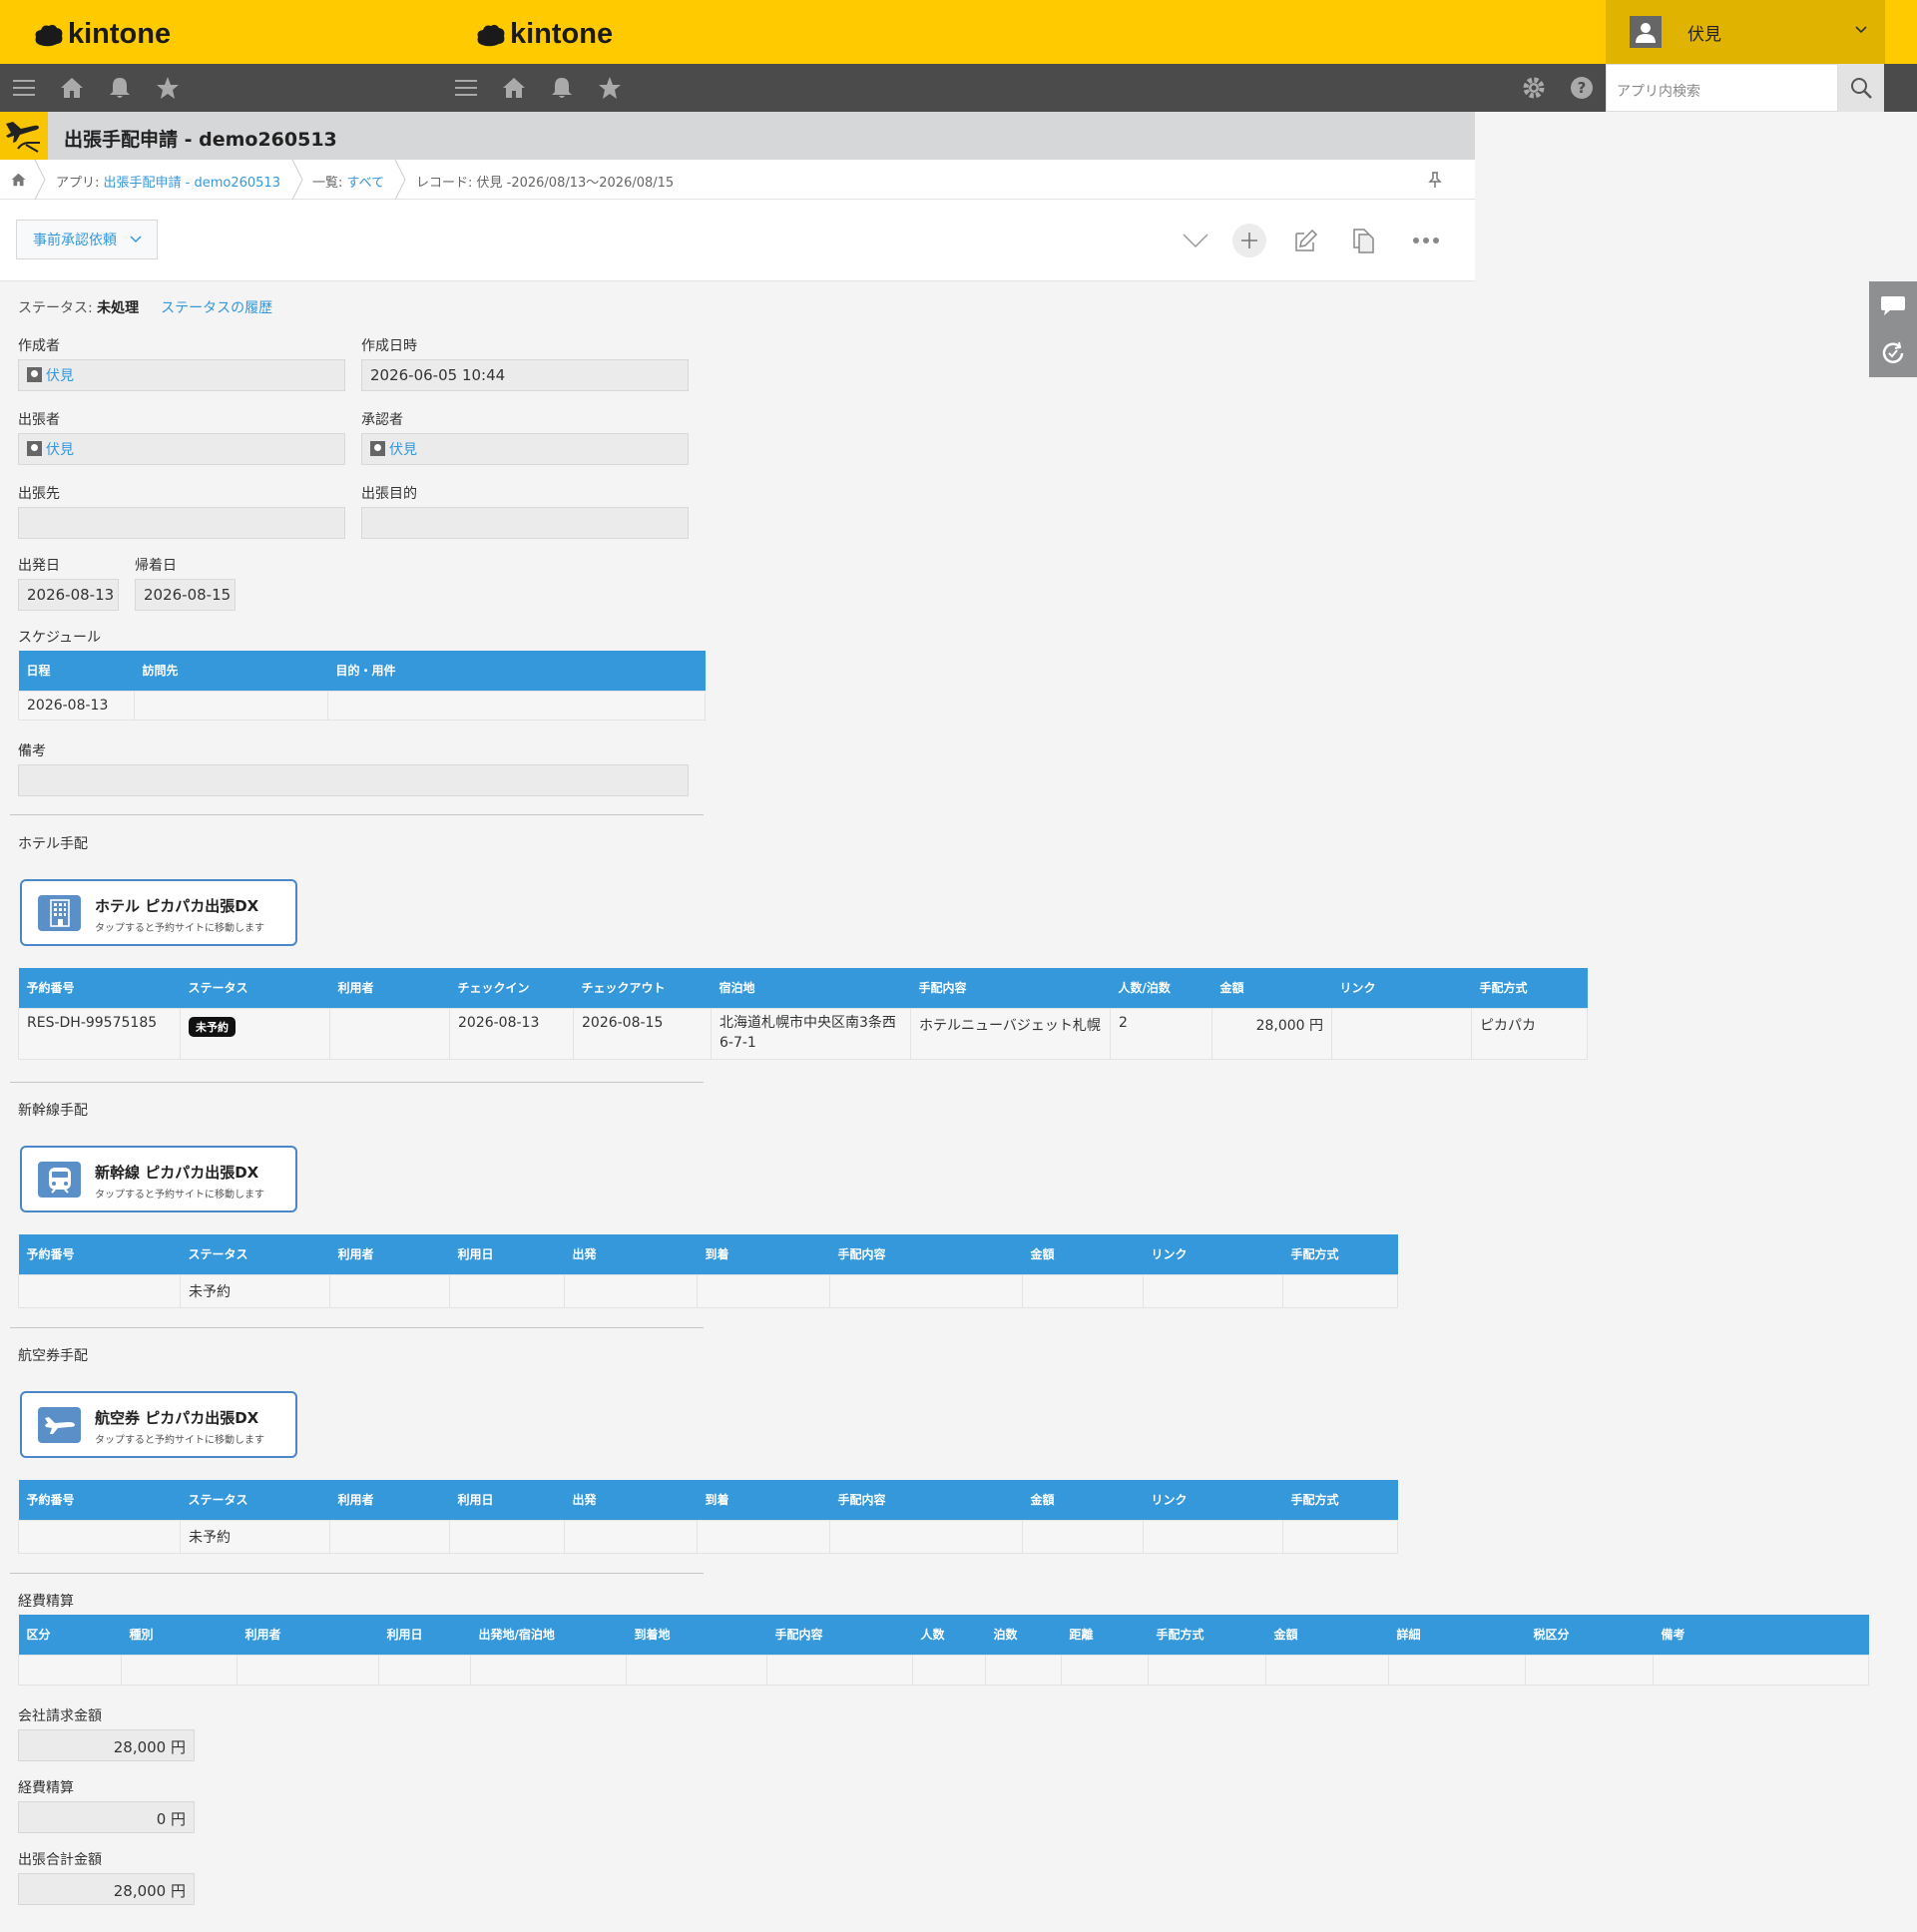 The image size is (1917, 1932). Describe the element at coordinates (491, 35) in the screenshot. I see `cloud-logo-icon` at that location.